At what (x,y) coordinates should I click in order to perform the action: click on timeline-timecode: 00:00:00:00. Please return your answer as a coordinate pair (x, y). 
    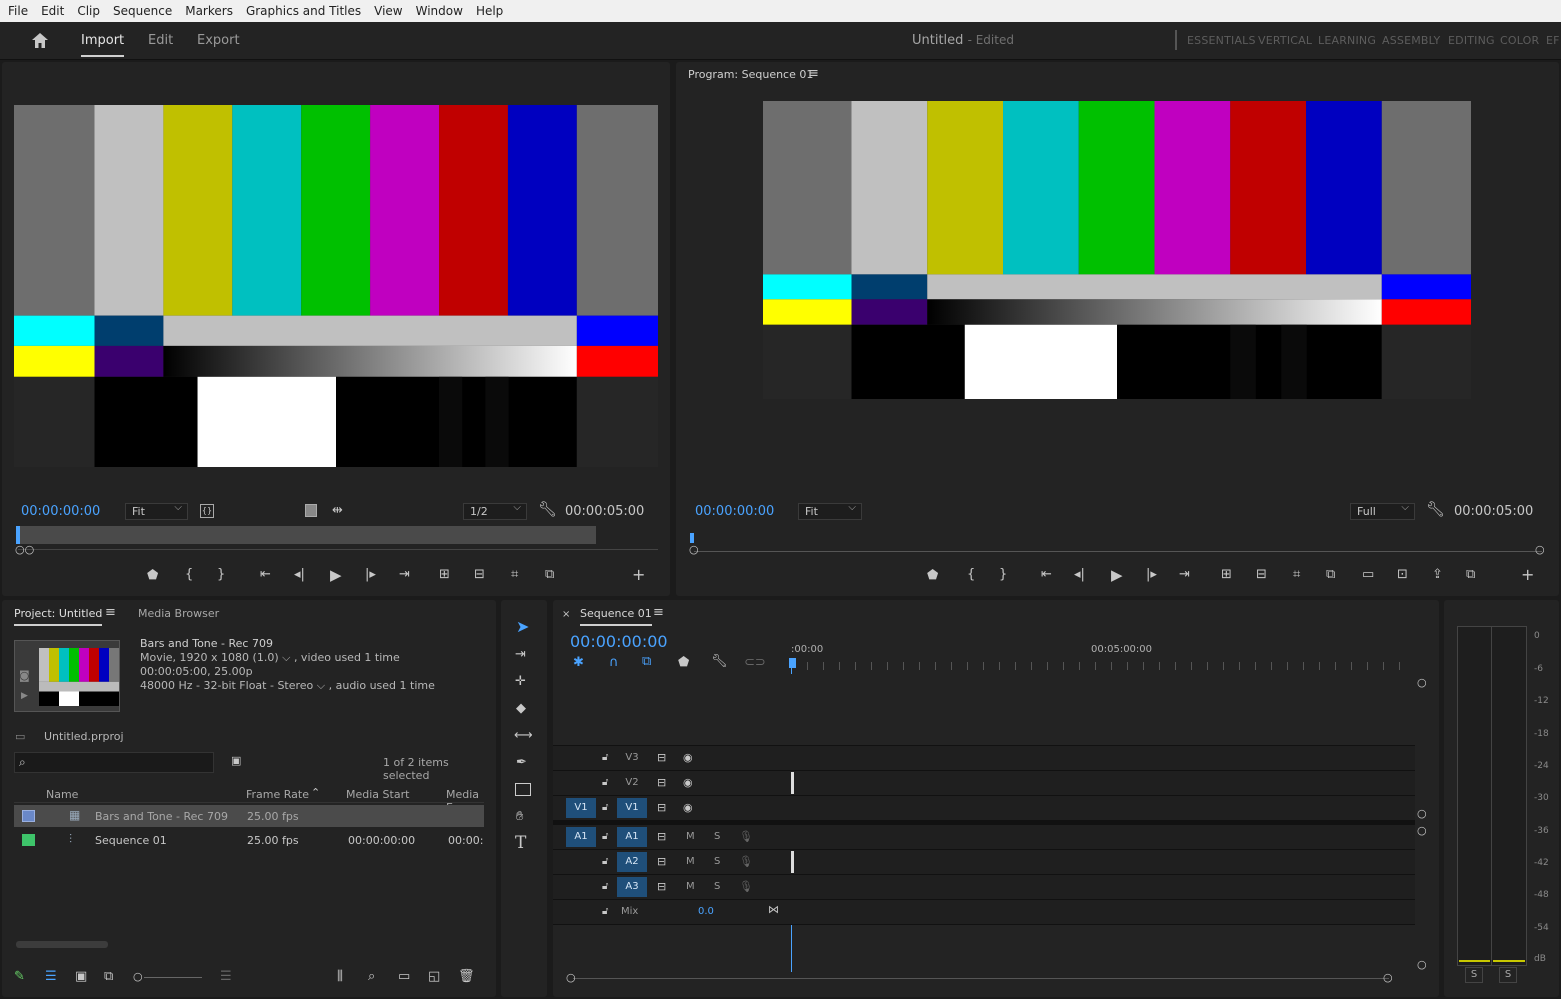
    Looking at the image, I should click on (619, 641).